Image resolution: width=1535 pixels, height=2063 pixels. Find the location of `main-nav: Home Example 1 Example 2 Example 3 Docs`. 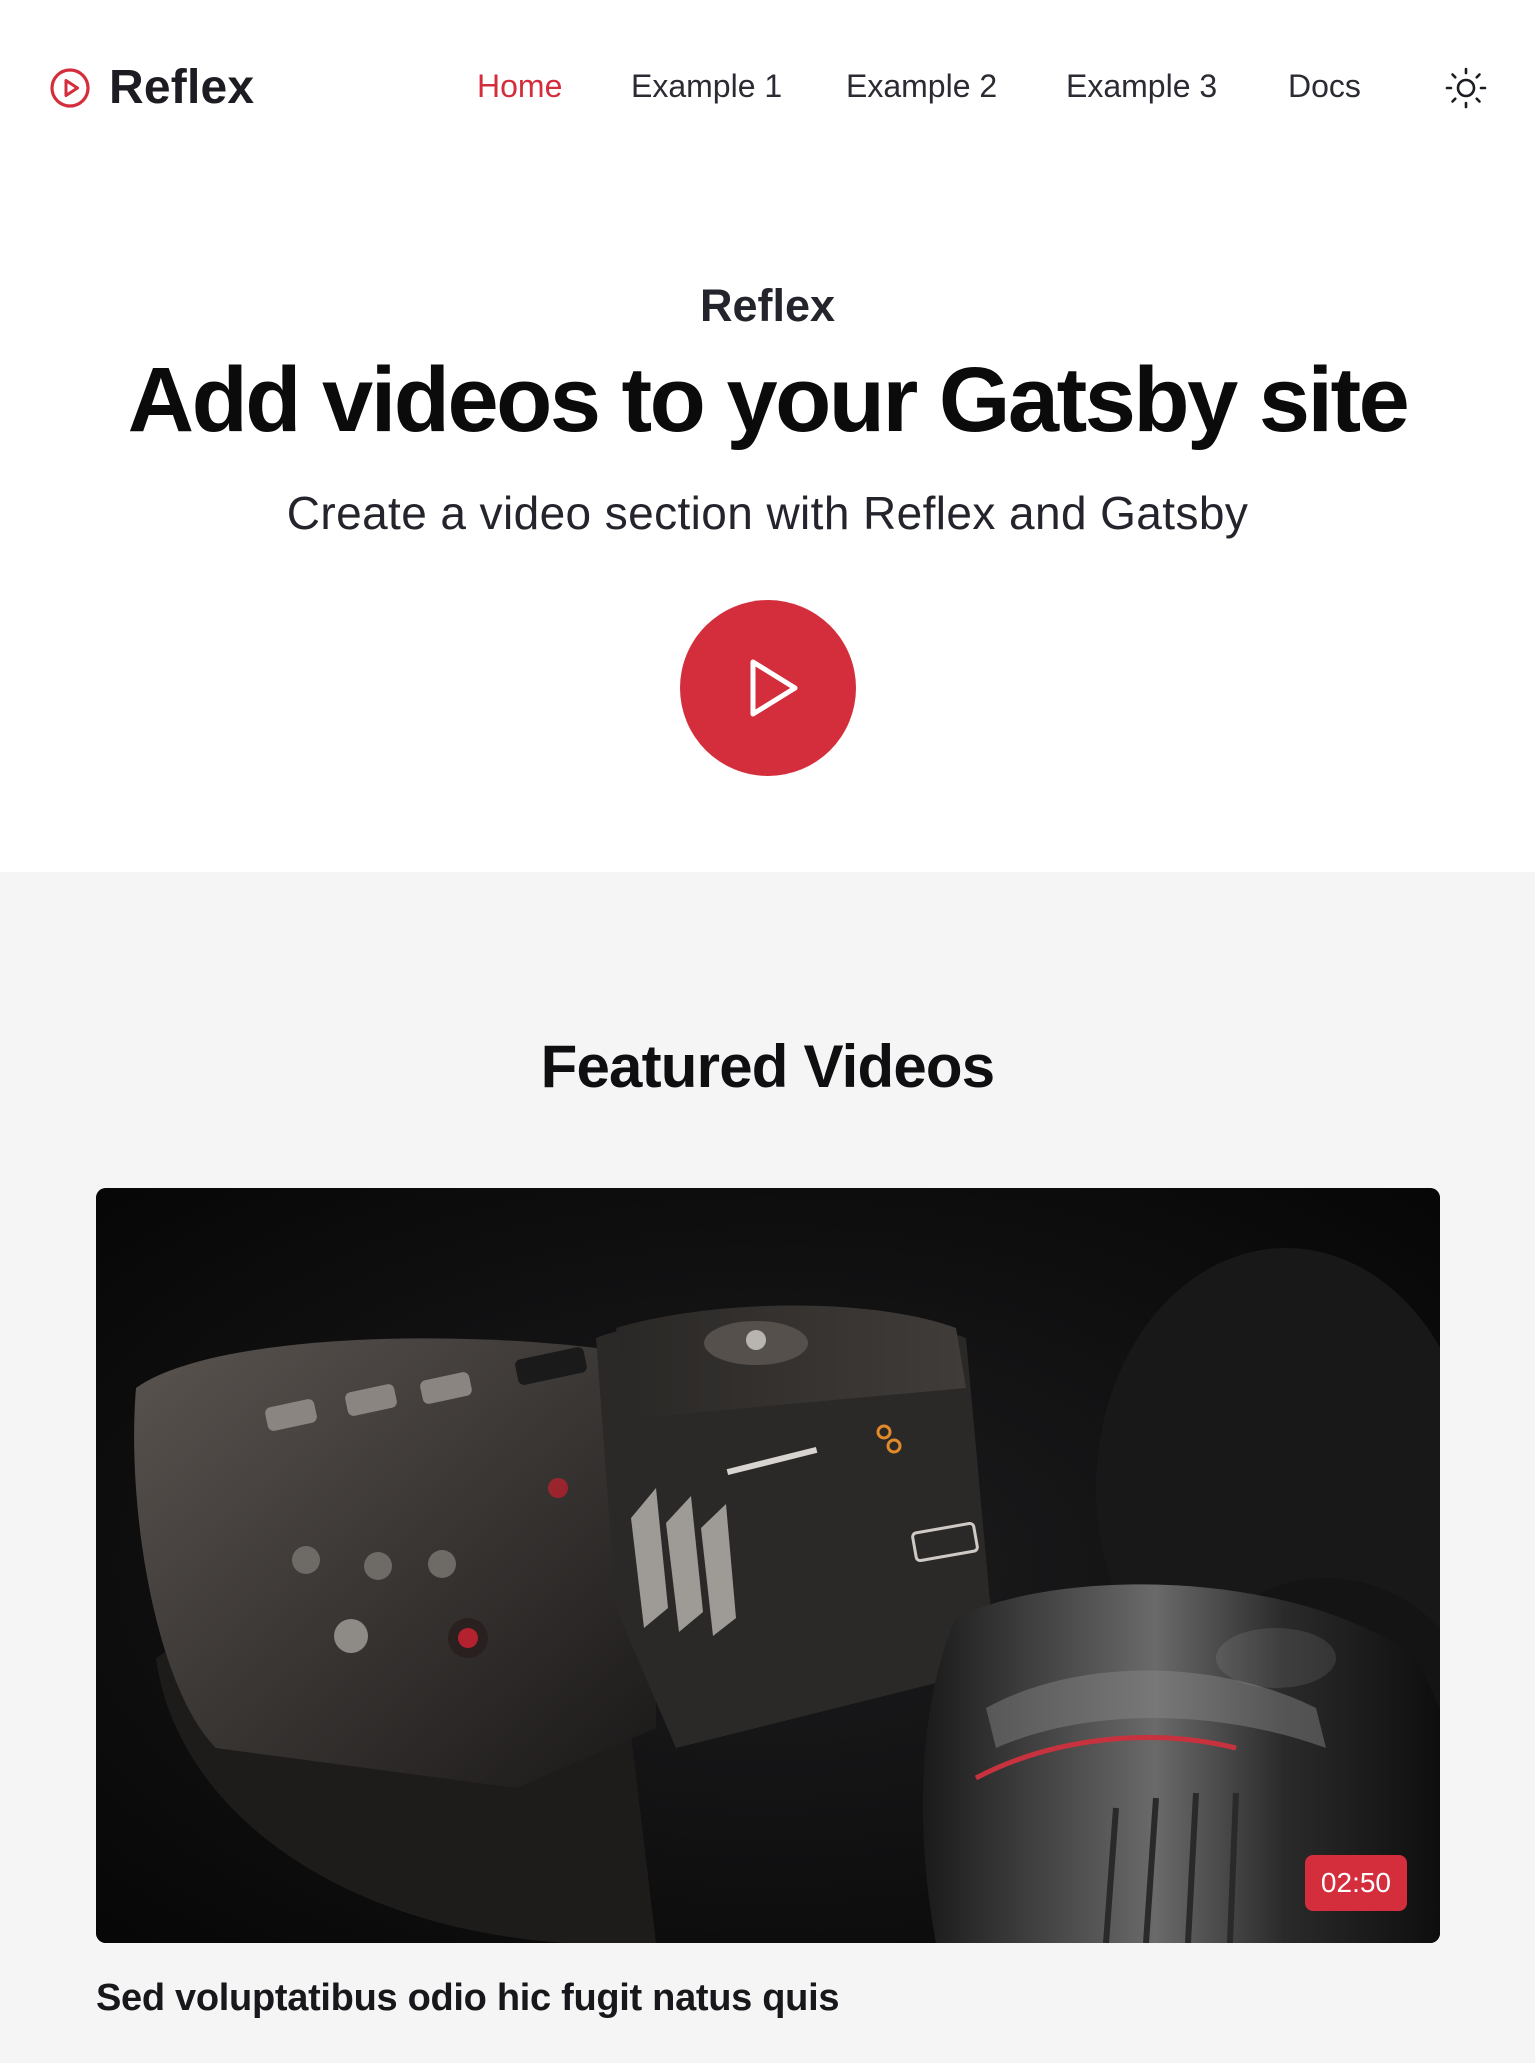

main-nav: Home Example 1 Example 2 Example 3 Docs is located at coordinates (767, 88).